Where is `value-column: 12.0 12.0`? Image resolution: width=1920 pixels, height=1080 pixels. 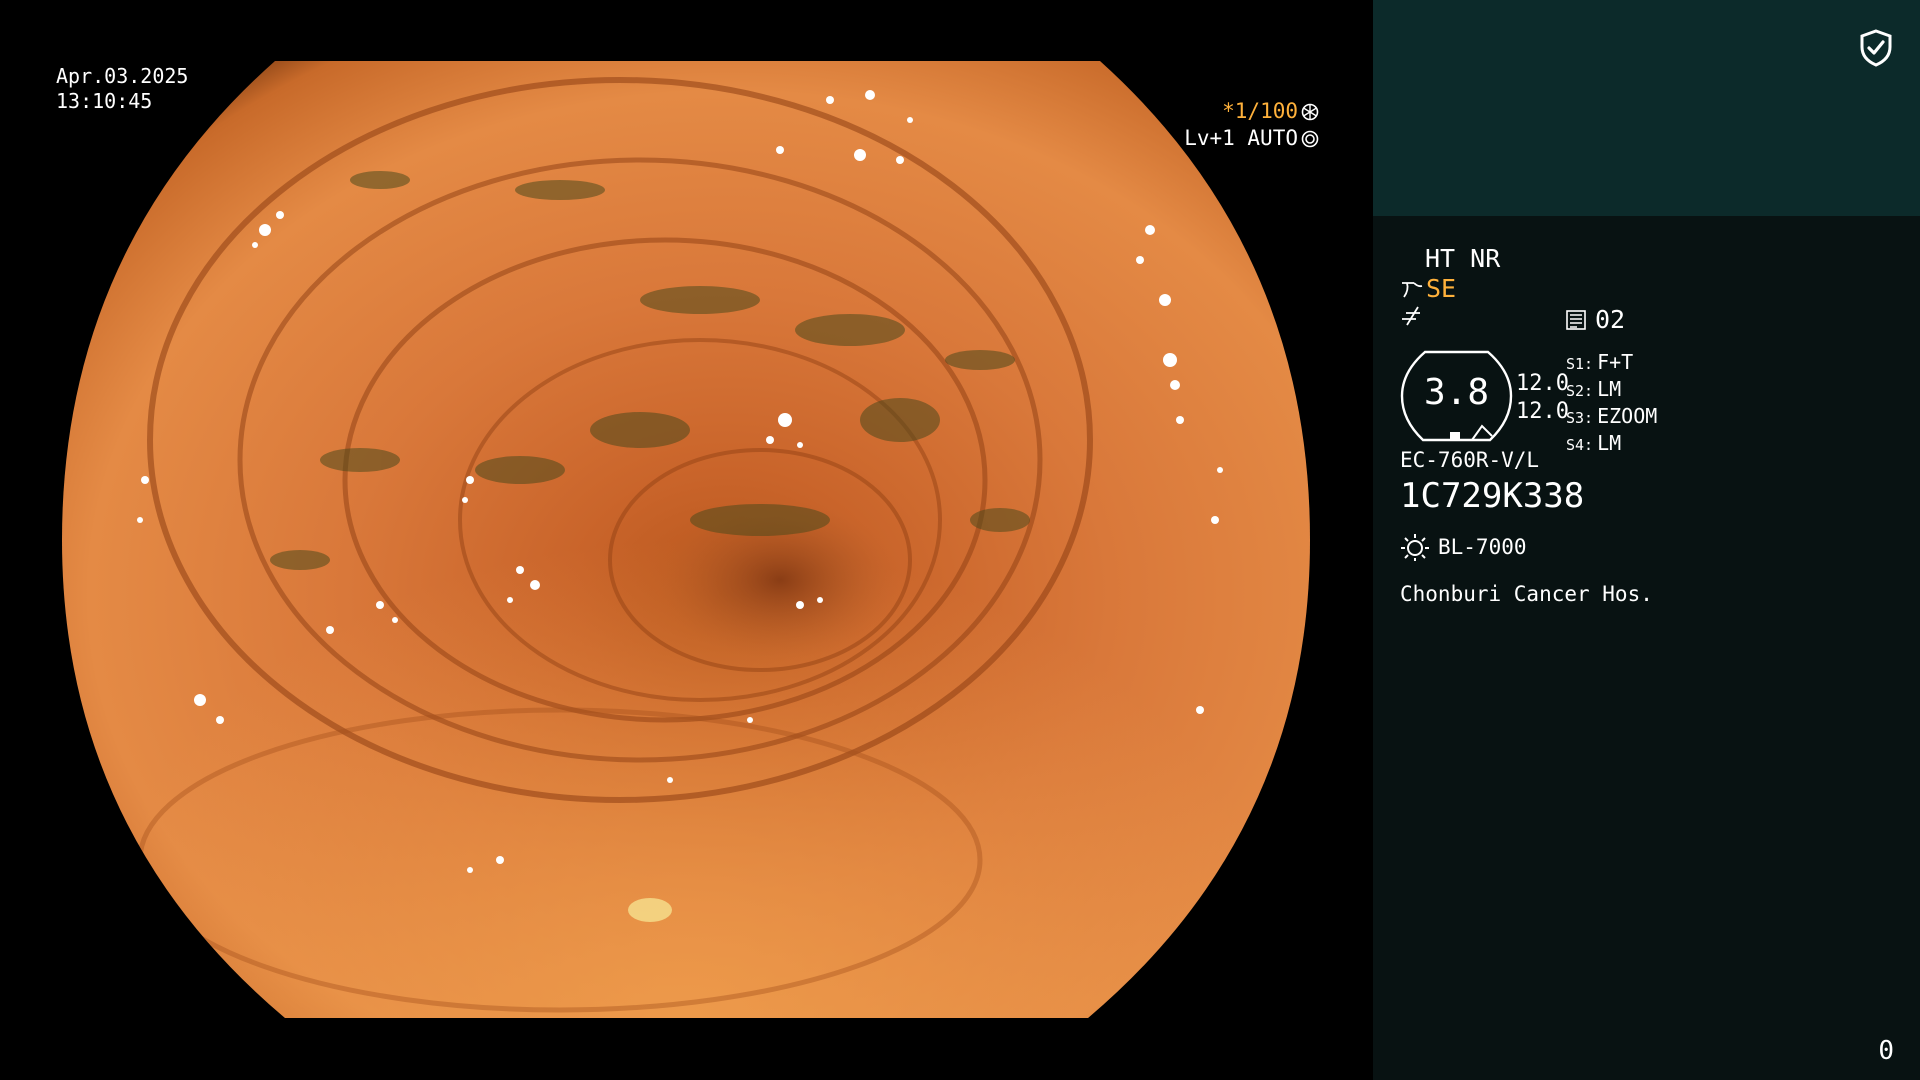
value-column: 12.0 12.0 is located at coordinates (1542, 398).